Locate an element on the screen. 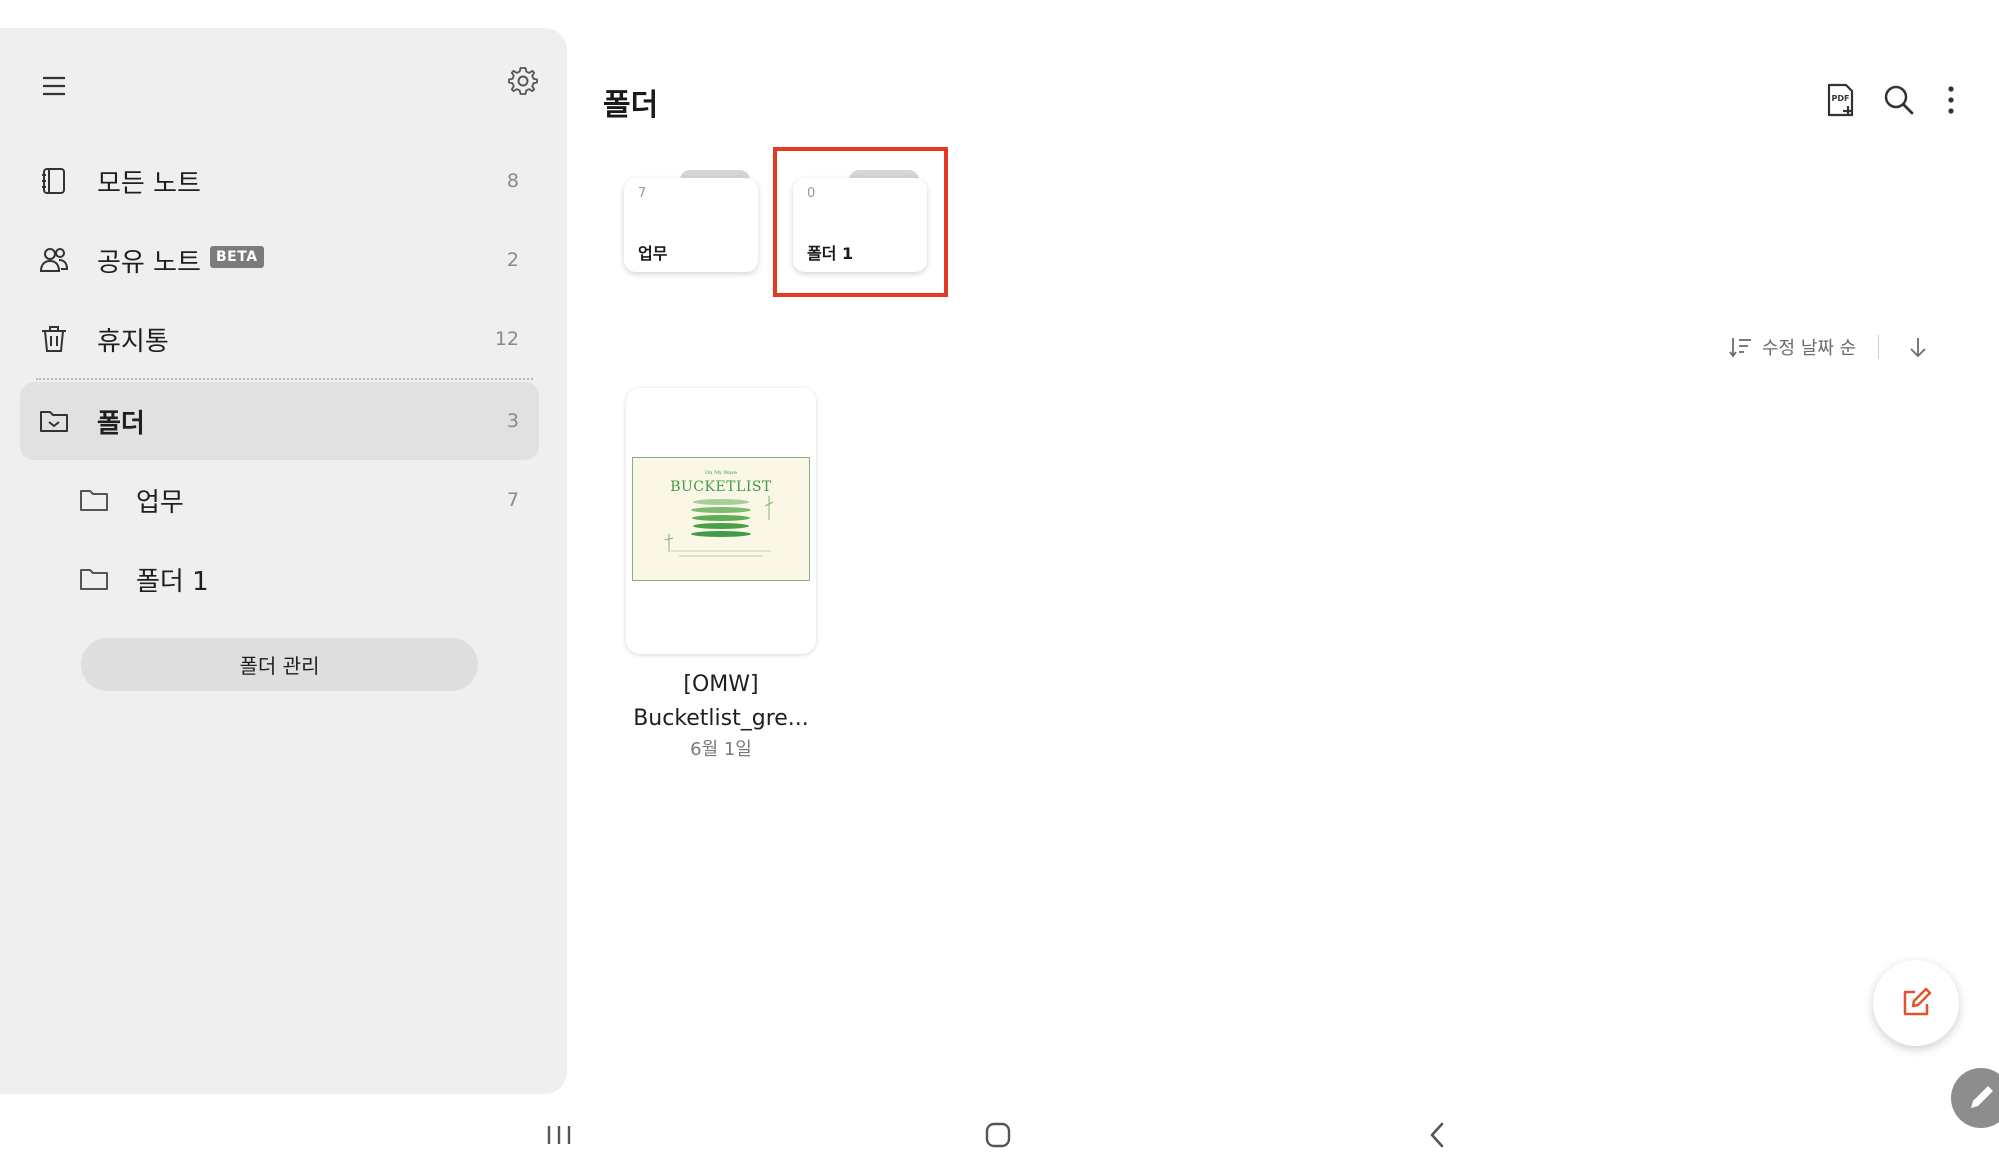  sidebar-item-label: 공유 노트 is located at coordinates (149, 262).